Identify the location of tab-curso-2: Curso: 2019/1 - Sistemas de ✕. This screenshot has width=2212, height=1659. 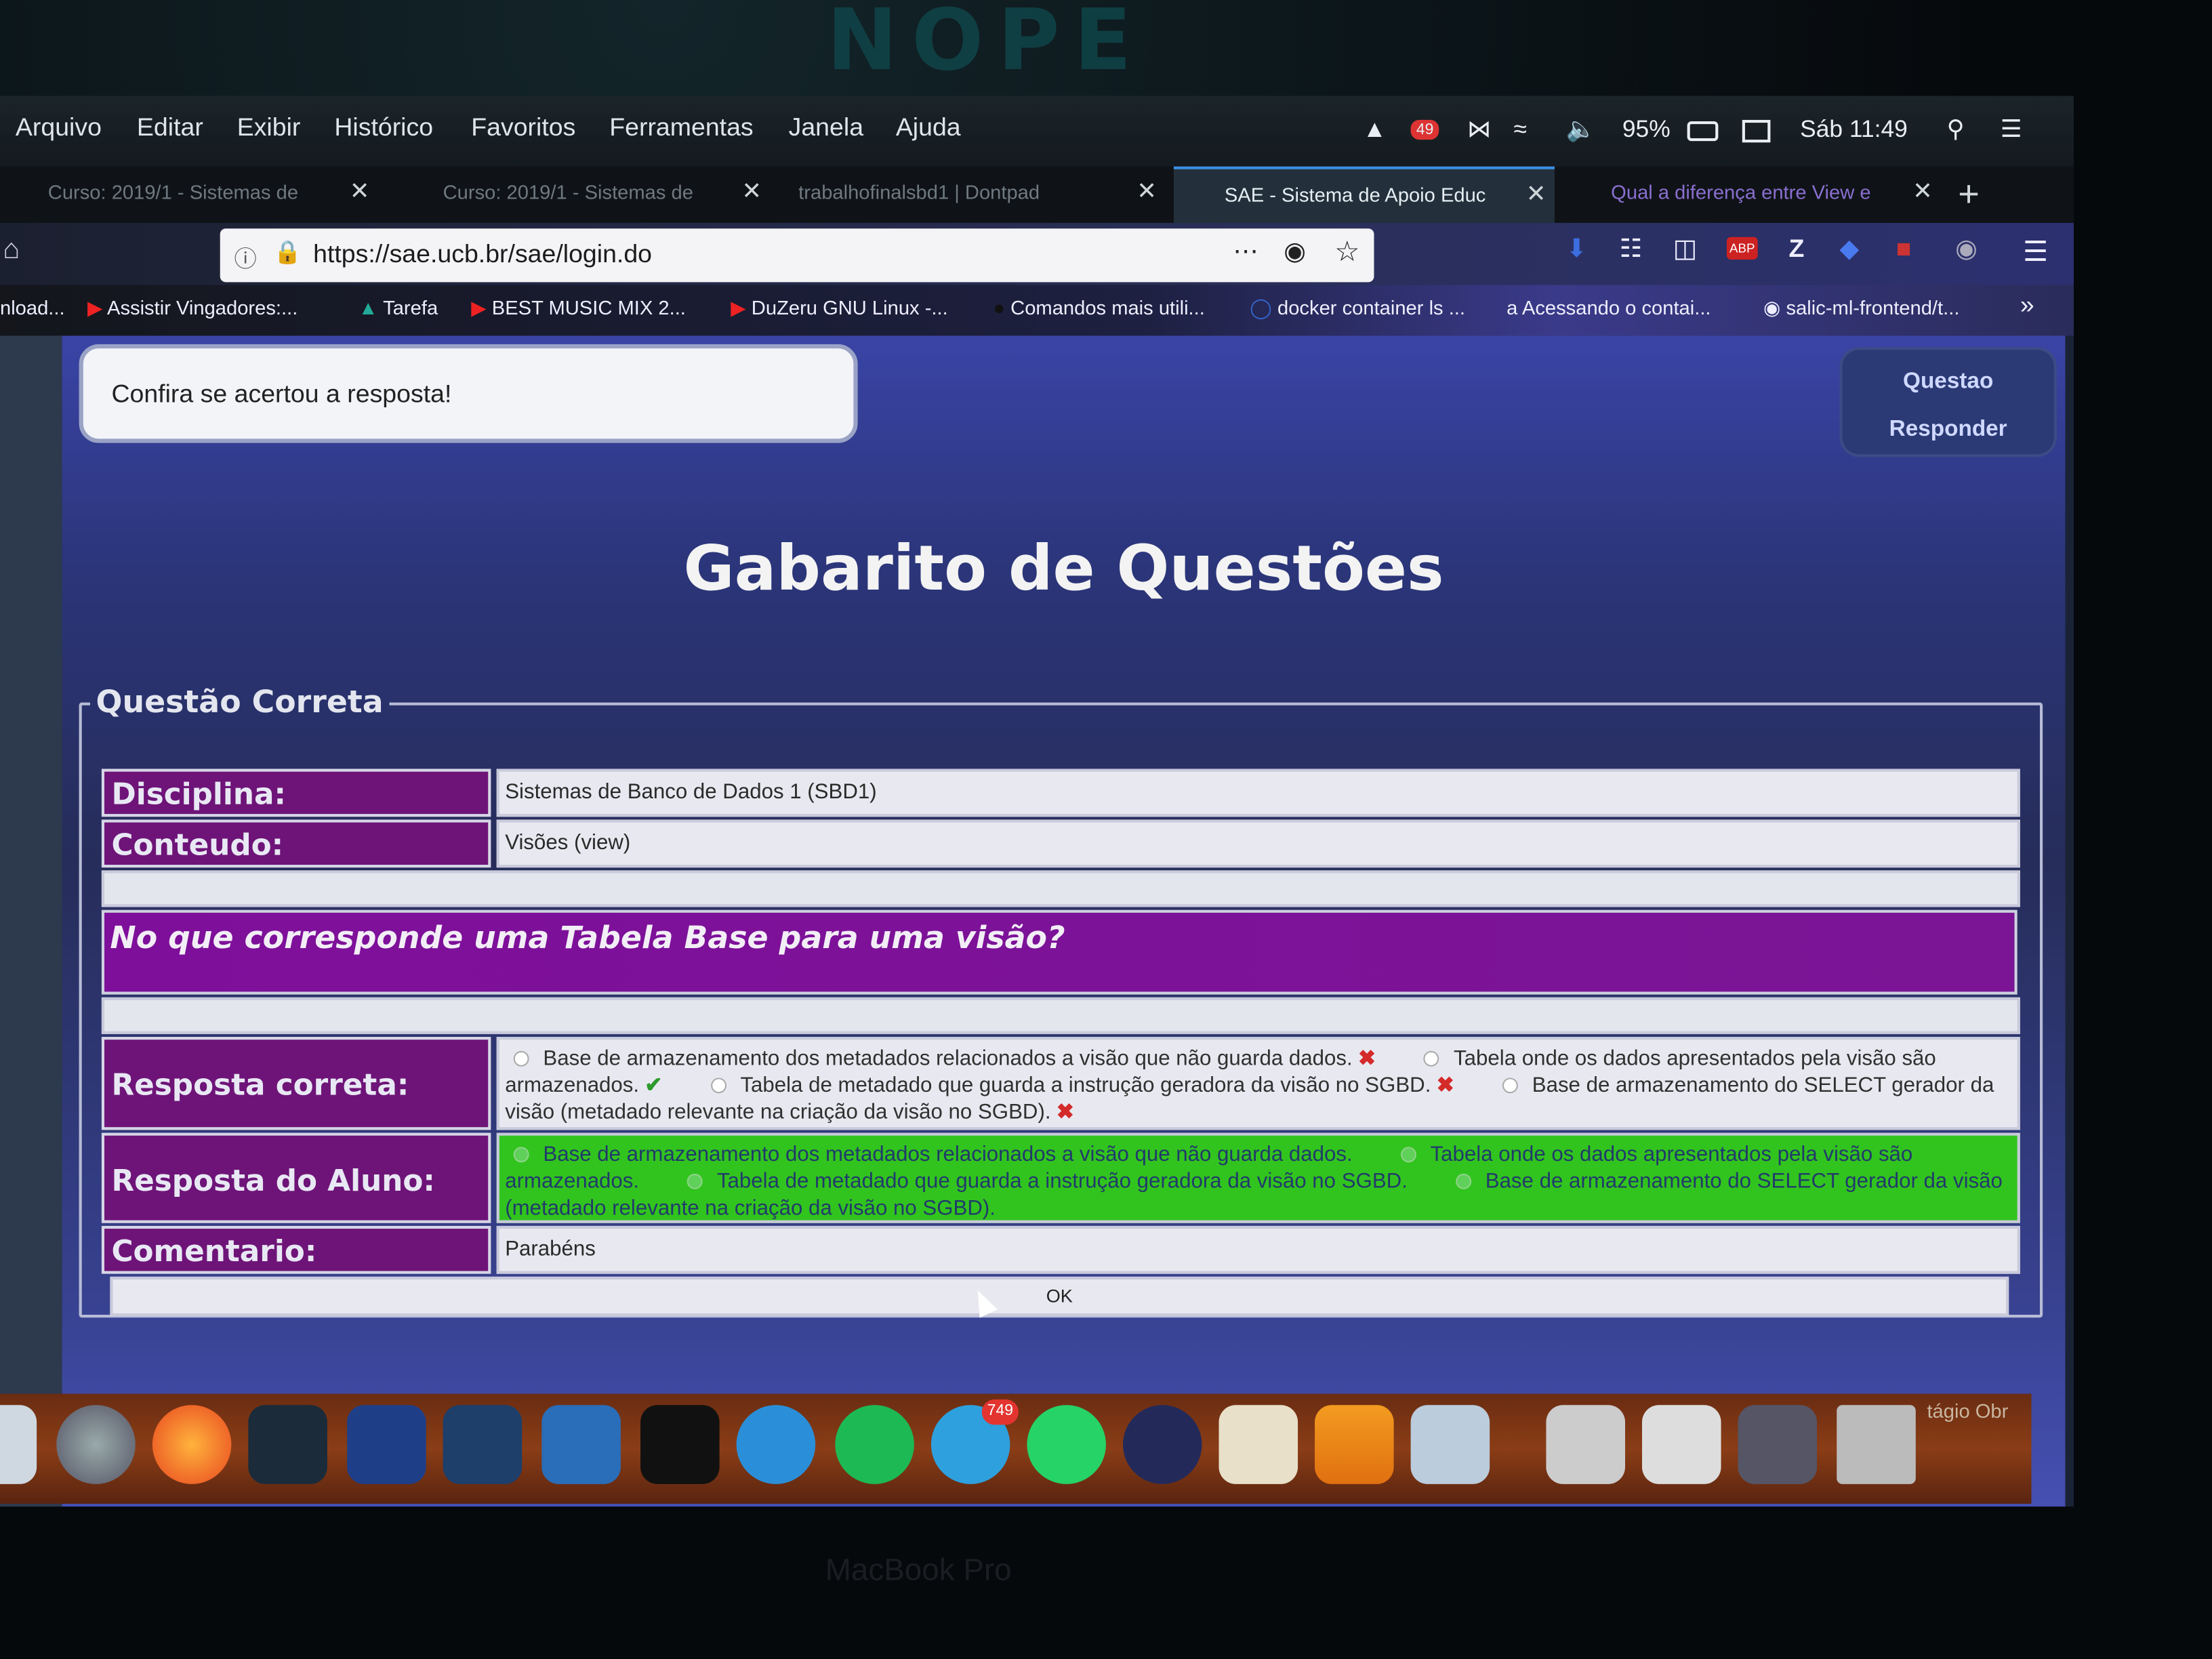
(583, 195).